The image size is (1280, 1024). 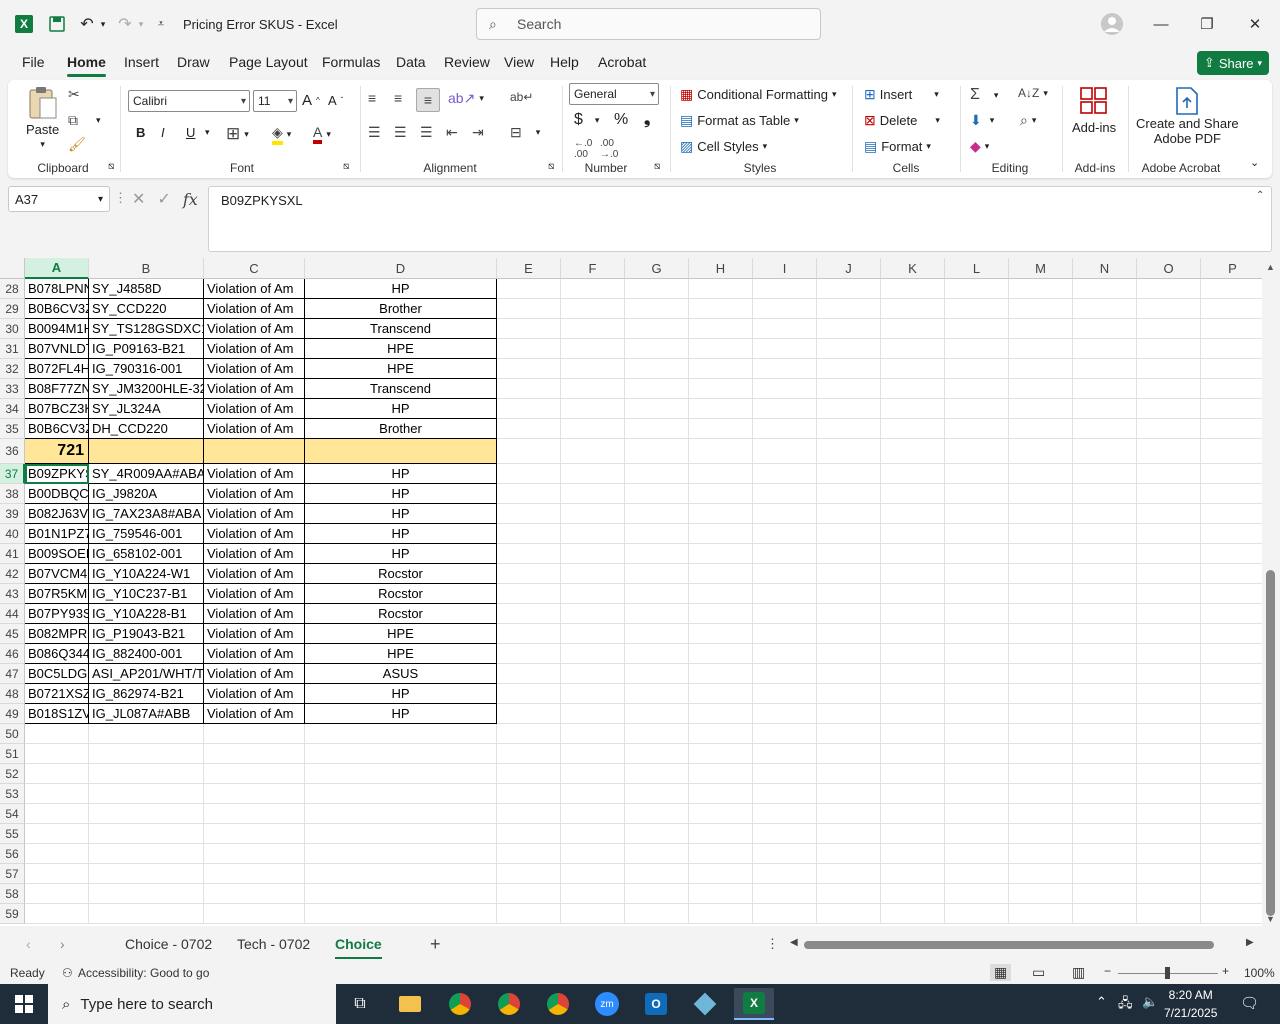 What do you see at coordinates (146, 754) in the screenshot?
I see `cell-b51` at bounding box center [146, 754].